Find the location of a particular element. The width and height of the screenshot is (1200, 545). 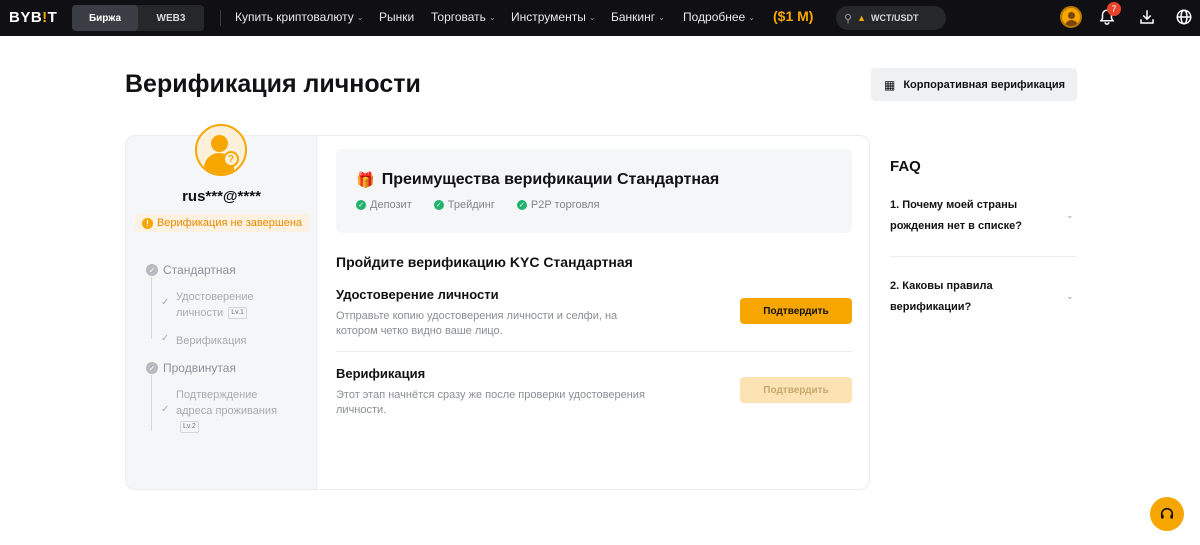

search-input: ⚲ ▲ WCT/USDT is located at coordinates (891, 18).